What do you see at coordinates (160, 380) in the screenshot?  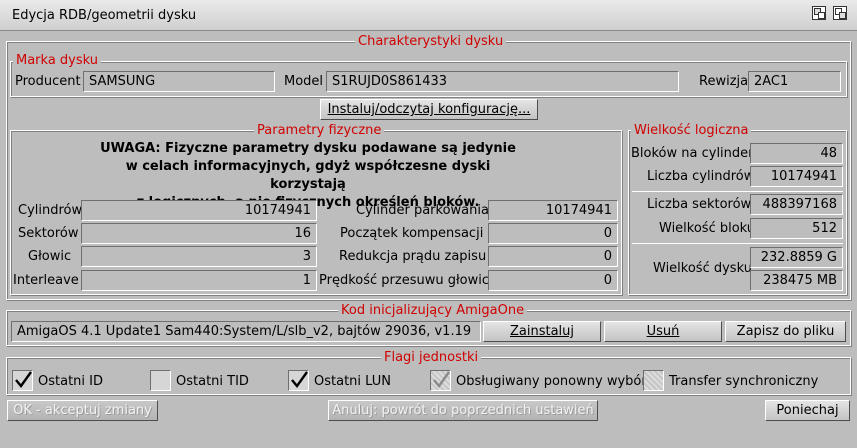 I see `last-tid-checkbox` at bounding box center [160, 380].